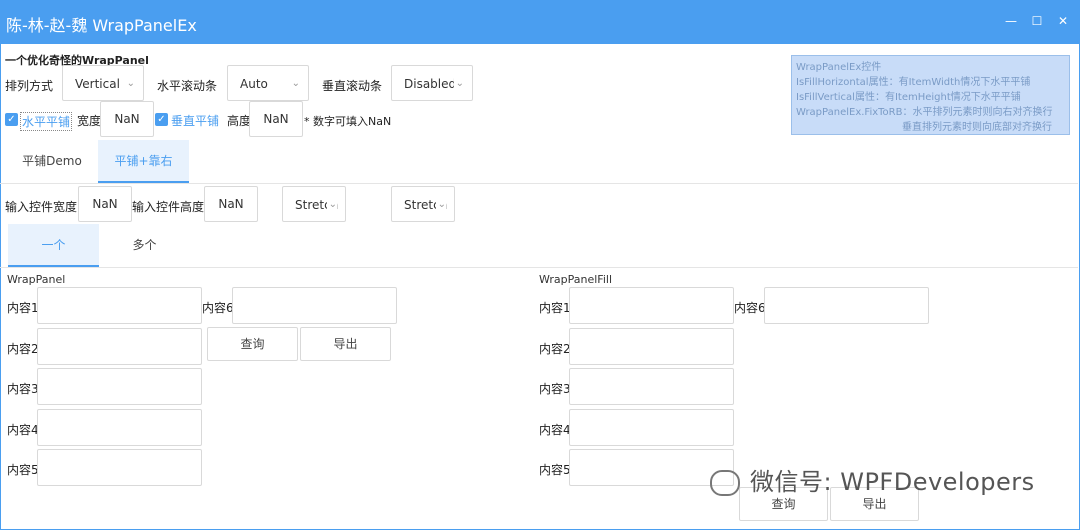 This screenshot has width=1080, height=531. What do you see at coordinates (839, 67) in the screenshot?
I see `info-line: WrapPanelEx控件` at bounding box center [839, 67].